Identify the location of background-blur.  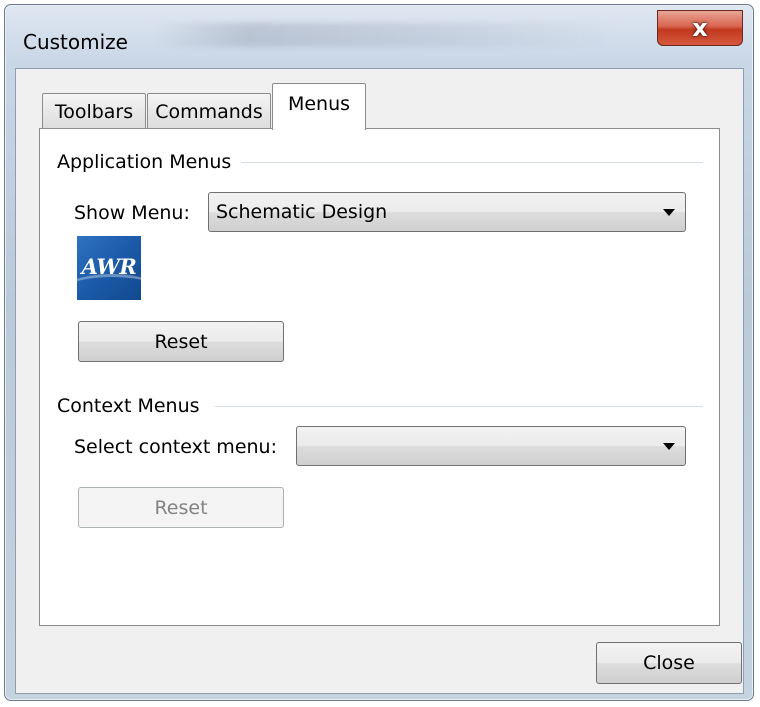
(385, 35).